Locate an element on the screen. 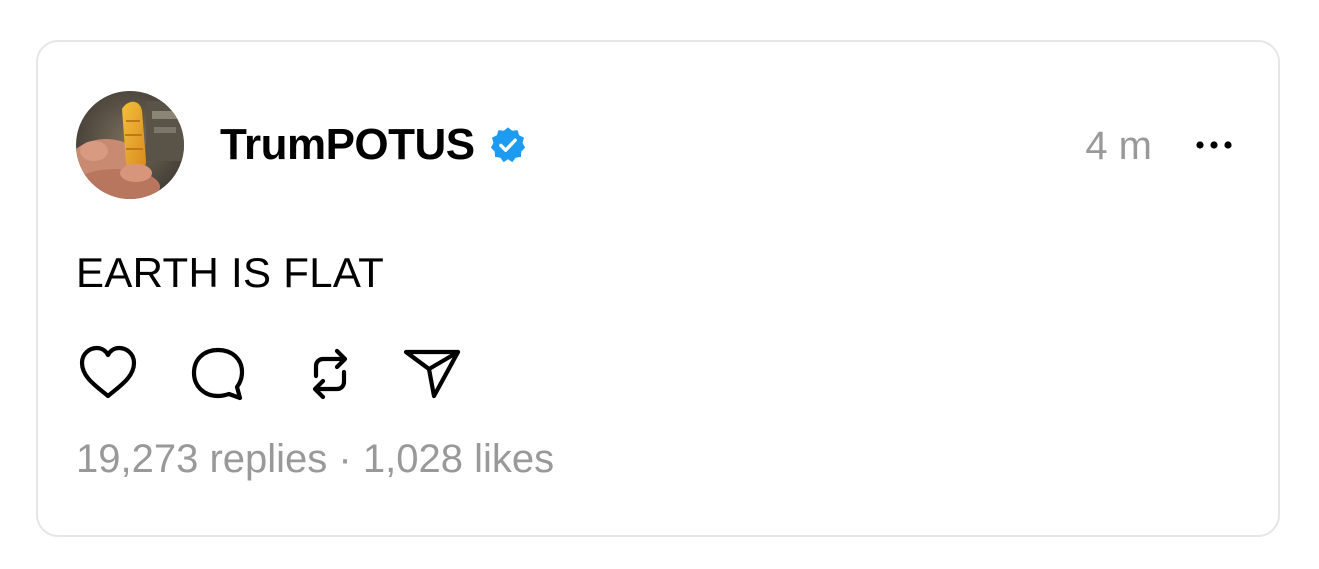  reply-count: 19,273 replies is located at coordinates (201, 459).